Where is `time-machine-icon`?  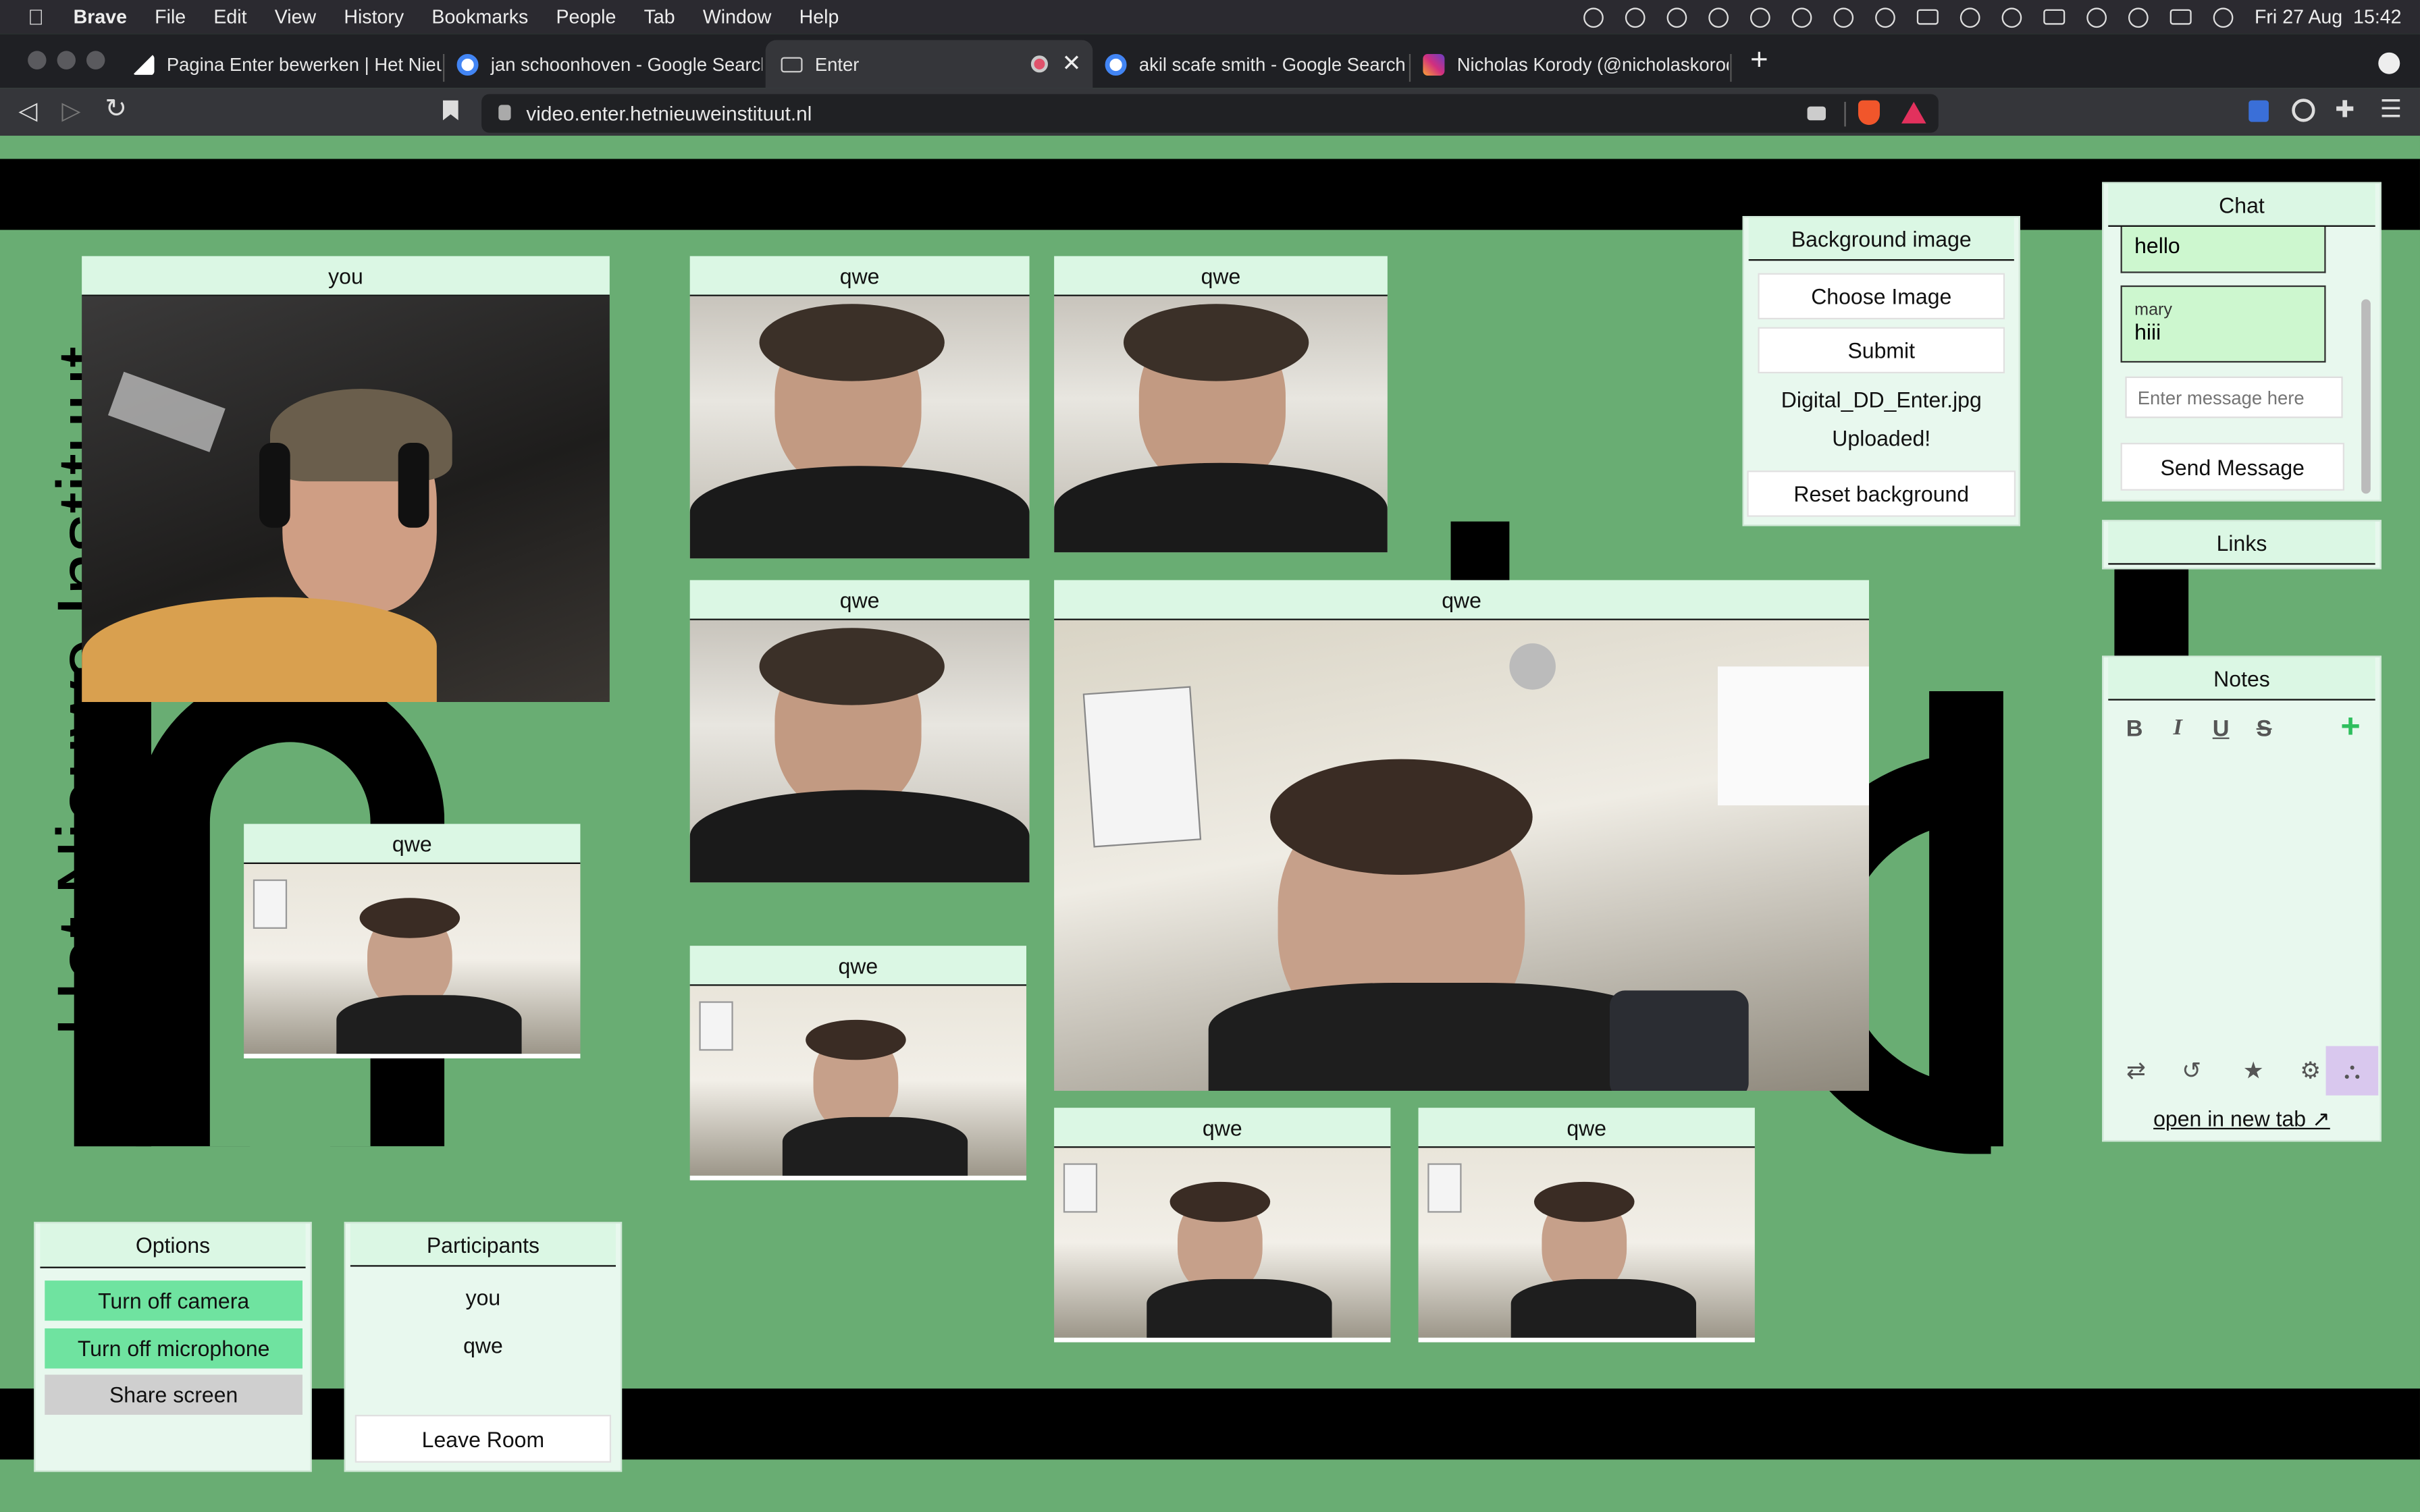 time-machine-icon is located at coordinates (1760, 17).